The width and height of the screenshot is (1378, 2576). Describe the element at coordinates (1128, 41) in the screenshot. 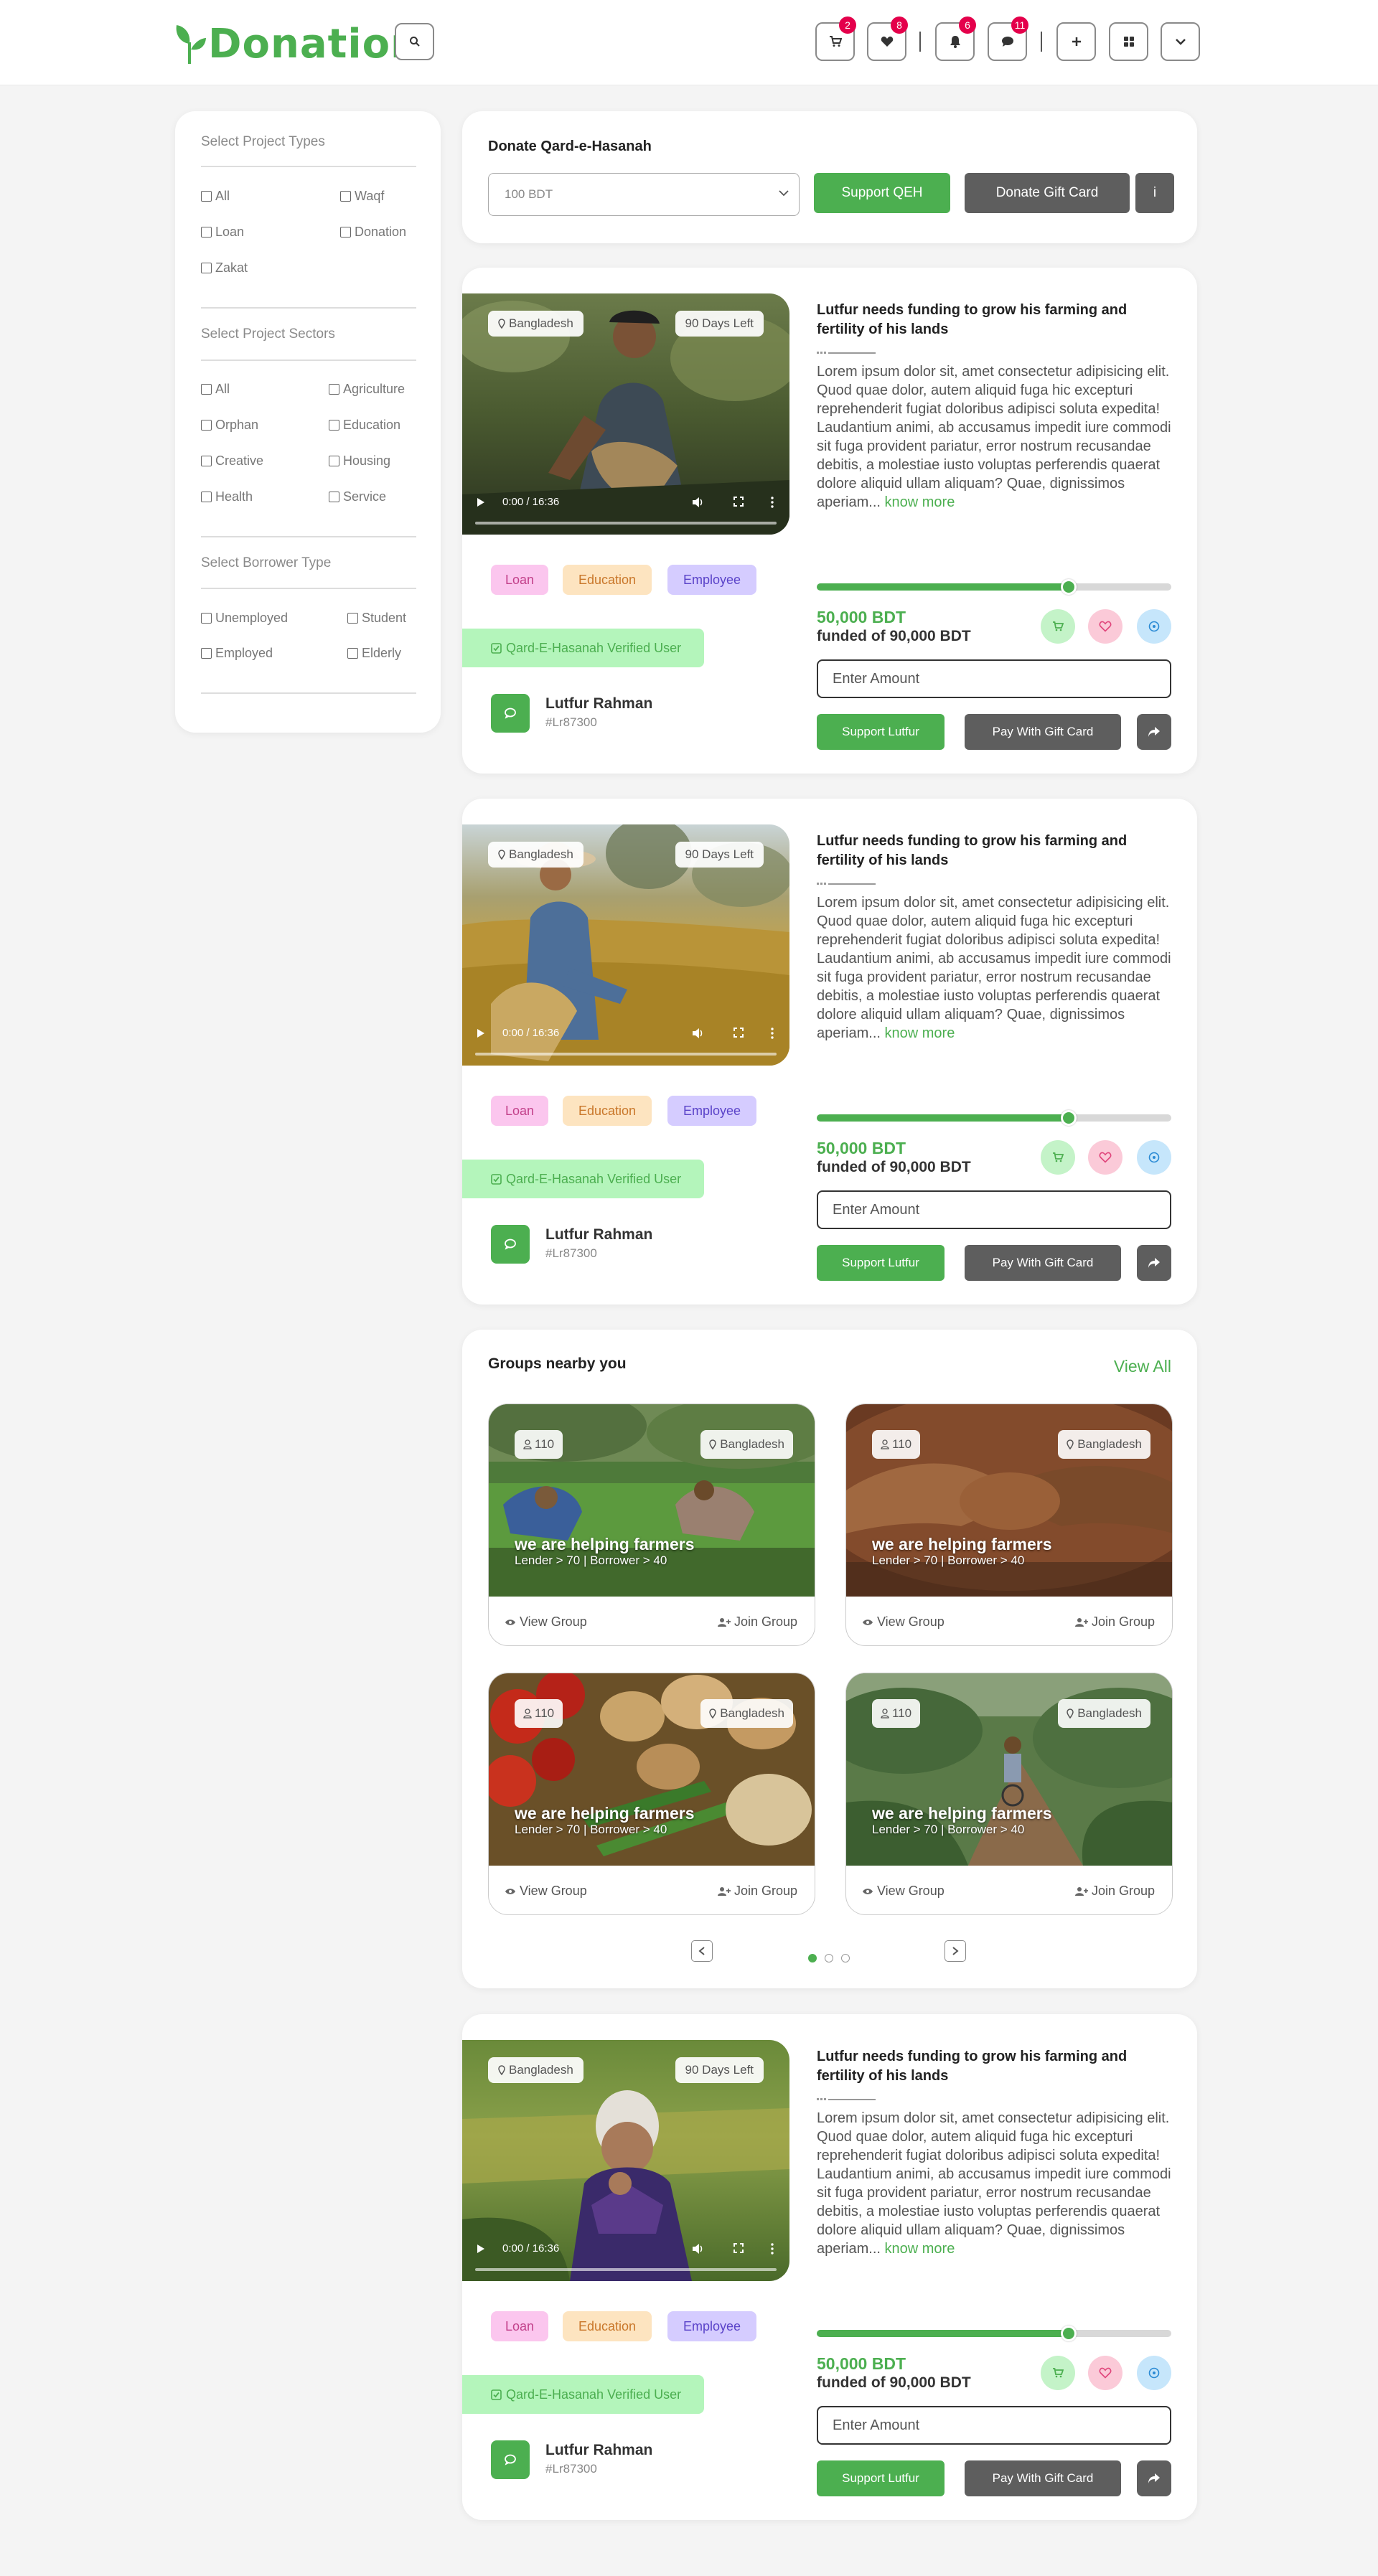

I see `apps-button` at that location.